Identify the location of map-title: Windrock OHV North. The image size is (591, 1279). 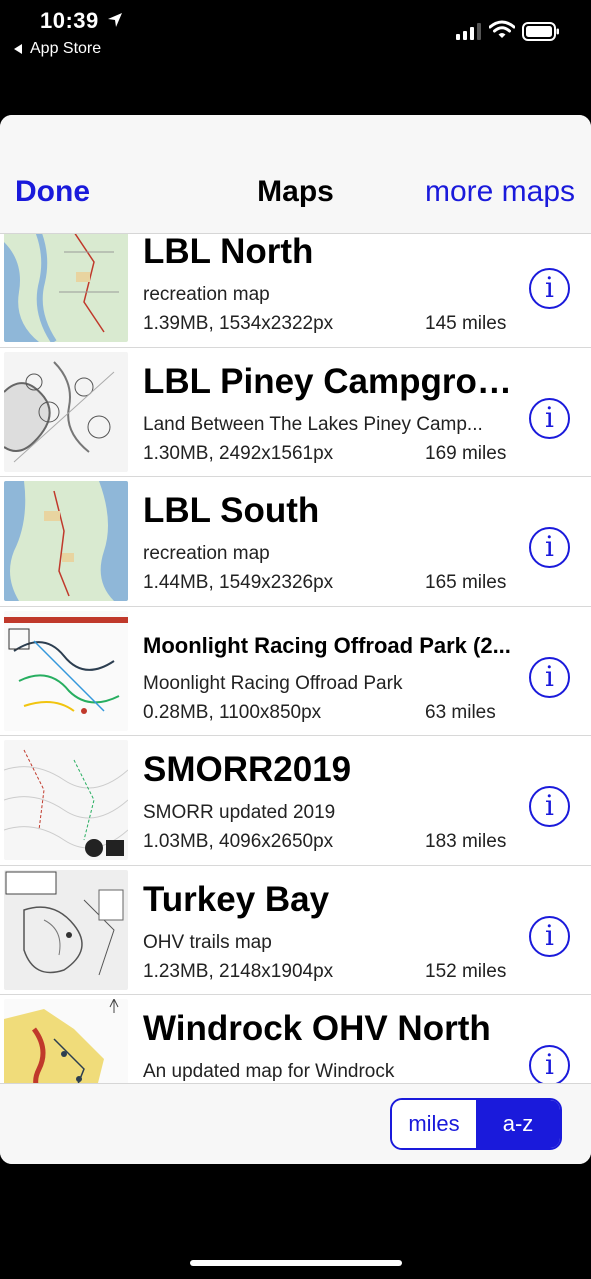
(317, 1028).